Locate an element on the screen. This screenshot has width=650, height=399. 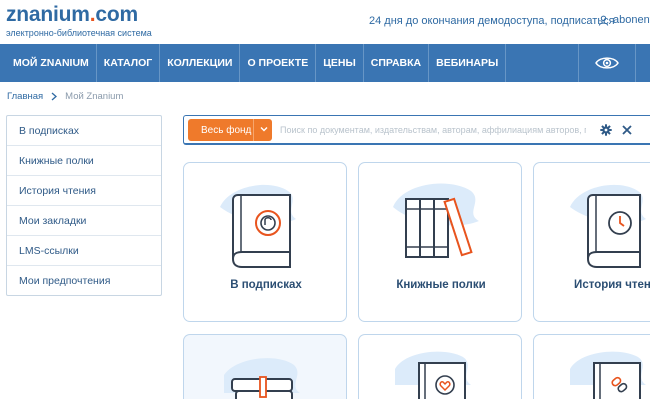
card-bookshelves-label: Книжные полки is located at coordinates (441, 285).